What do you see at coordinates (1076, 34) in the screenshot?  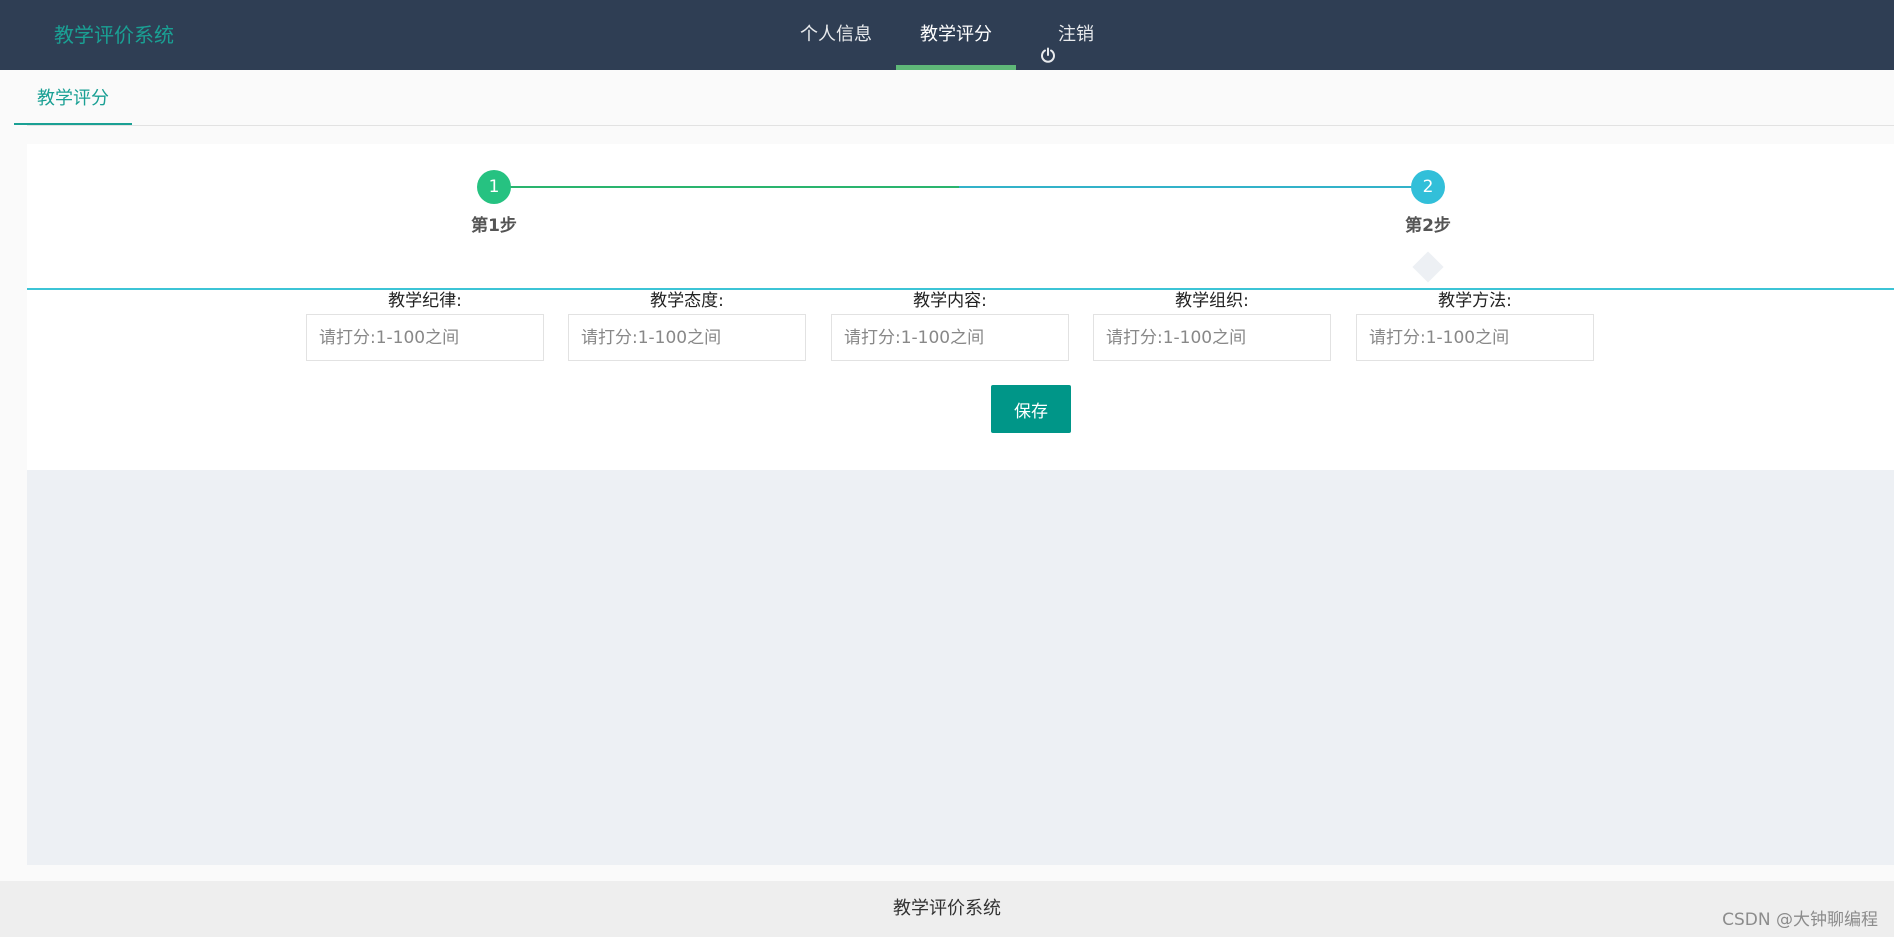 I see `nav-item-label: 注销` at bounding box center [1076, 34].